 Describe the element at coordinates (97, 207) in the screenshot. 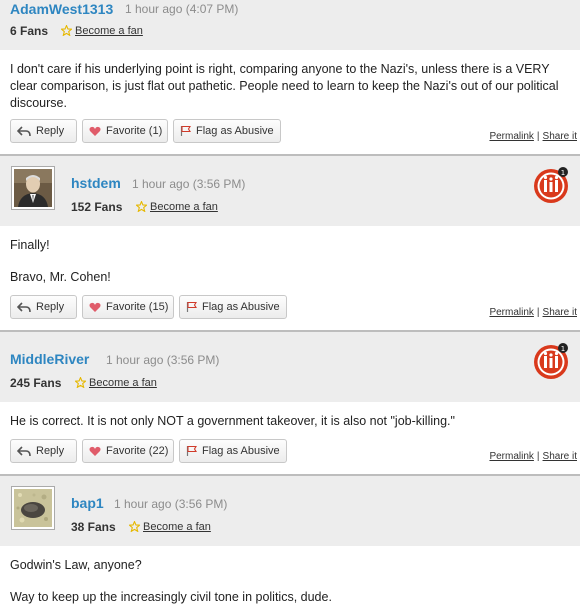

I see `fan-count: 152 Fans` at that location.